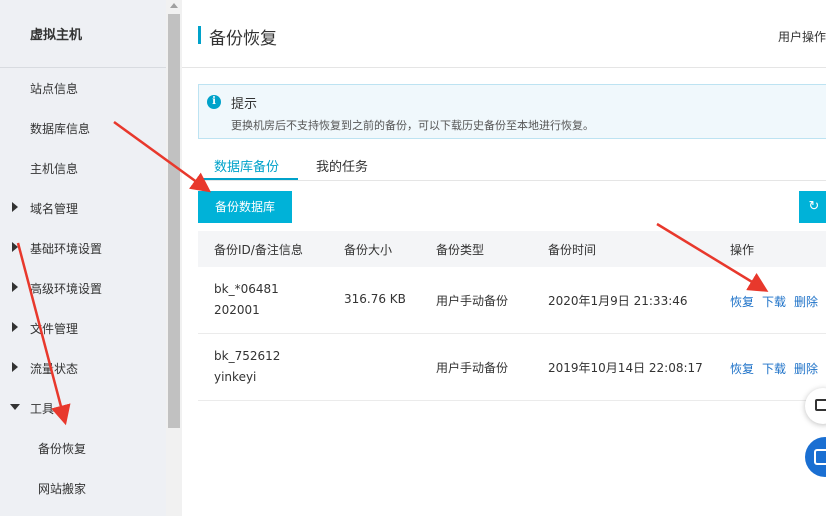  Describe the element at coordinates (83, 408) in the screenshot. I see `sidebar-item-tools: 工具` at that location.